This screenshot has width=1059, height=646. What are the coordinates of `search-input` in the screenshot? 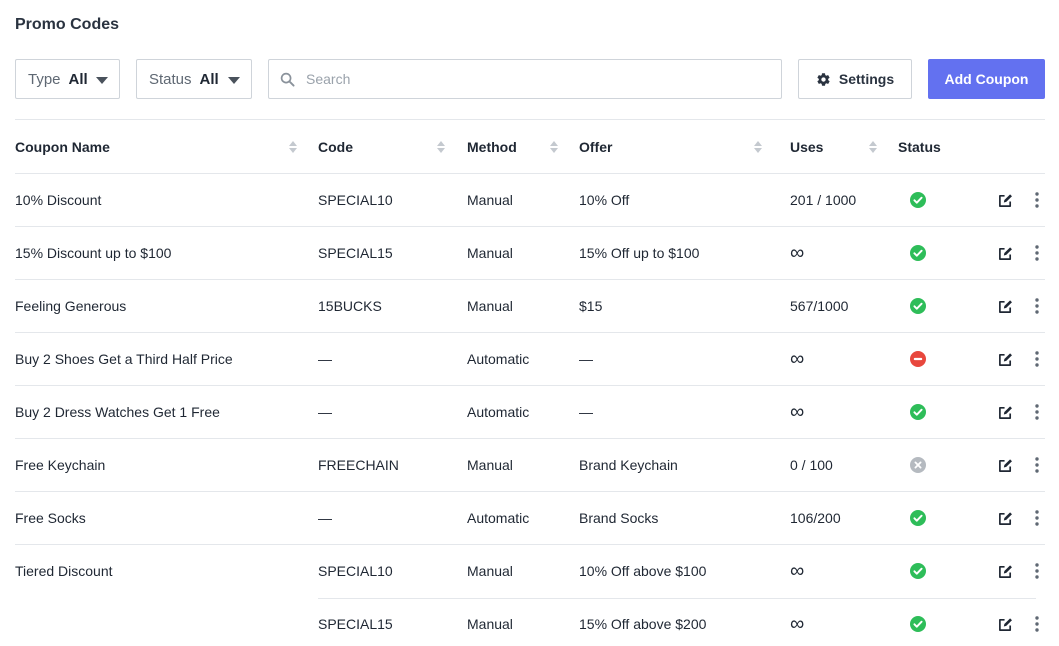 It's located at (536, 79).